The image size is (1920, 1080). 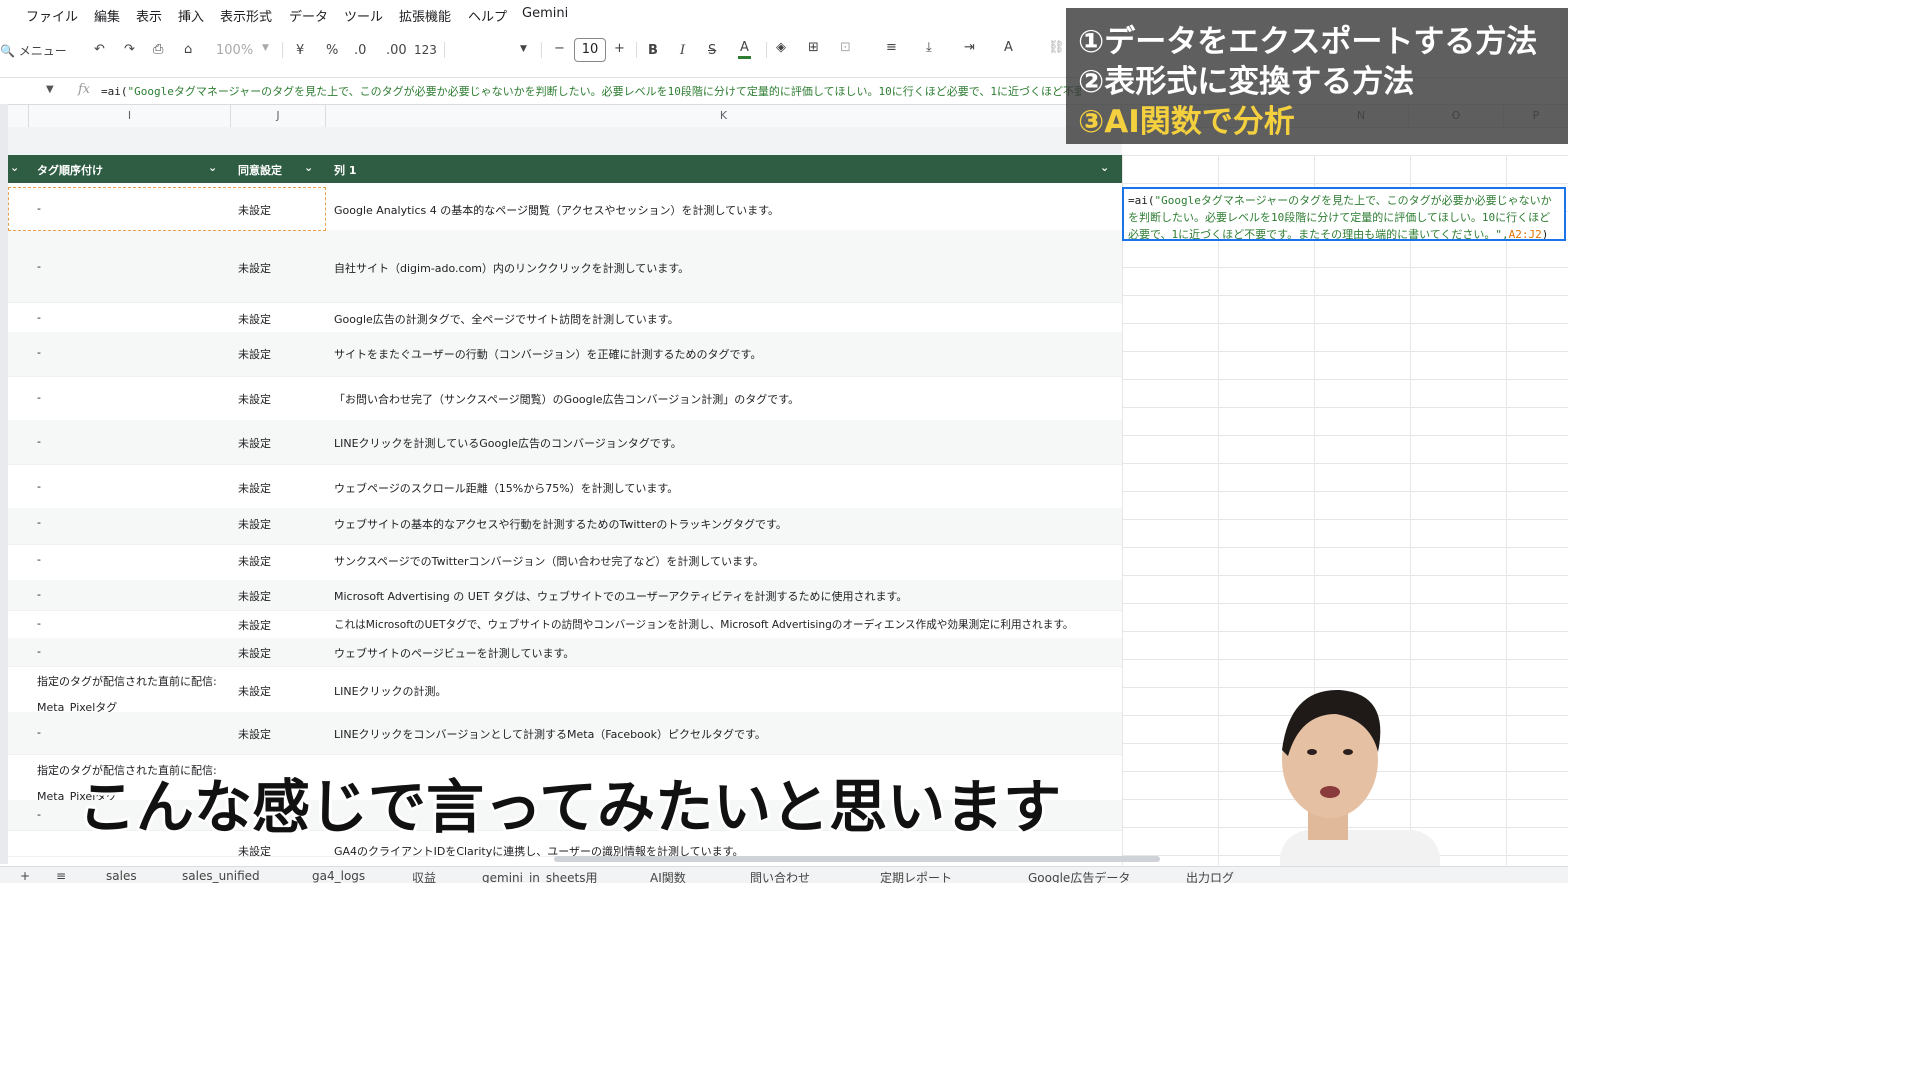 What do you see at coordinates (221, 876) in the screenshot?
I see `sheet-tab: sales_unified` at bounding box center [221, 876].